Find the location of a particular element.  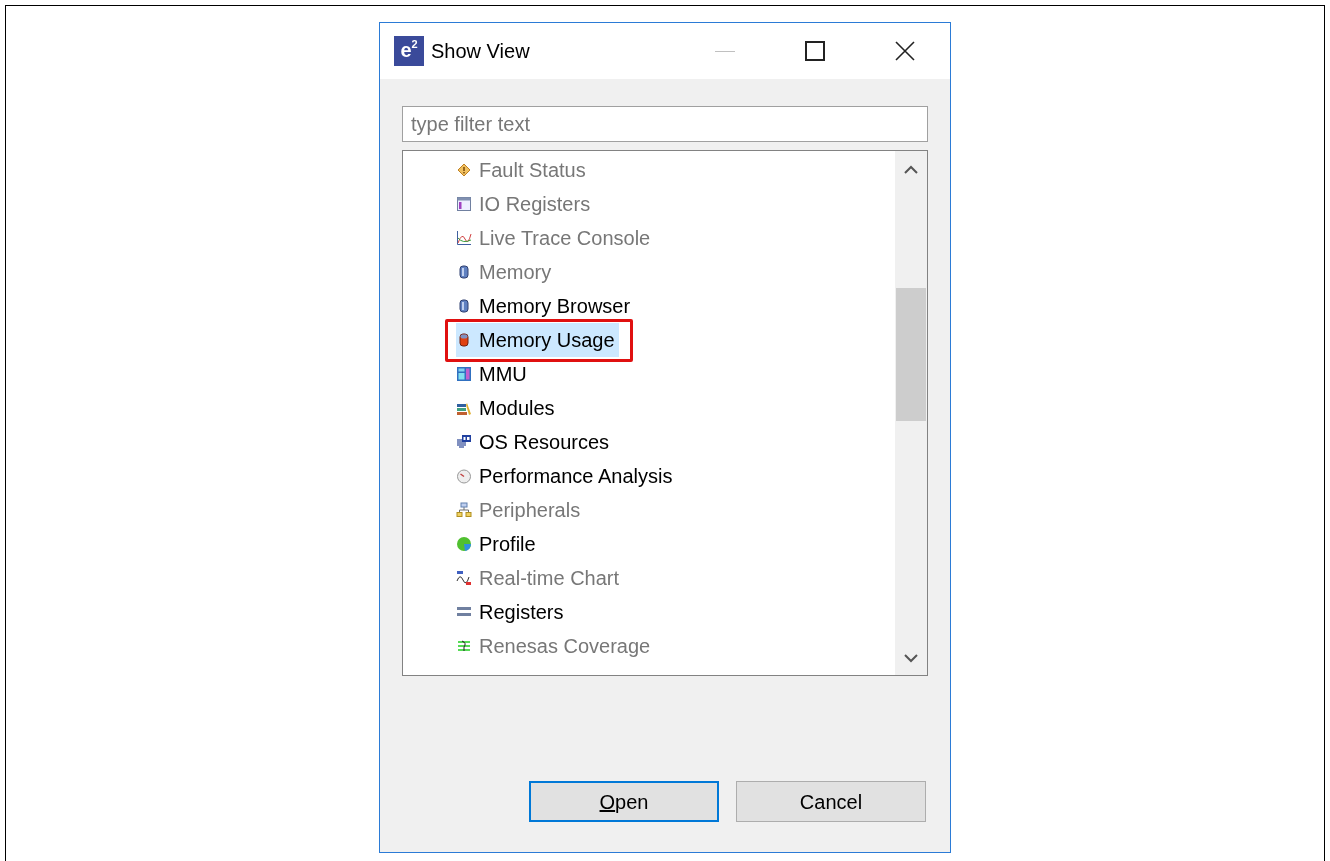

panels-icon is located at coordinates (464, 374).